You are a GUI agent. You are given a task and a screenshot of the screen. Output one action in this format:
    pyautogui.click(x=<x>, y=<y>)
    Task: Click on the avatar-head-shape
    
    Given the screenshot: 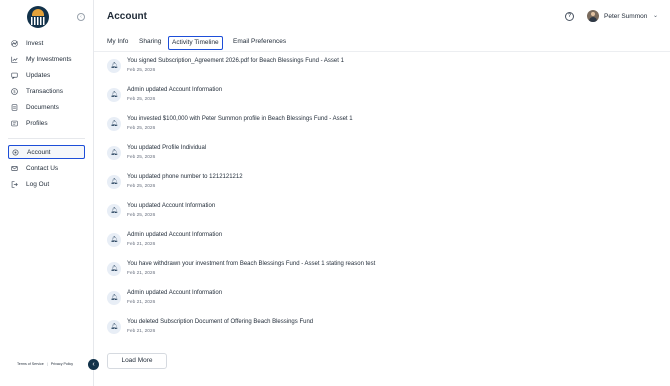 What is the action you would take?
    pyautogui.click(x=593, y=14)
    